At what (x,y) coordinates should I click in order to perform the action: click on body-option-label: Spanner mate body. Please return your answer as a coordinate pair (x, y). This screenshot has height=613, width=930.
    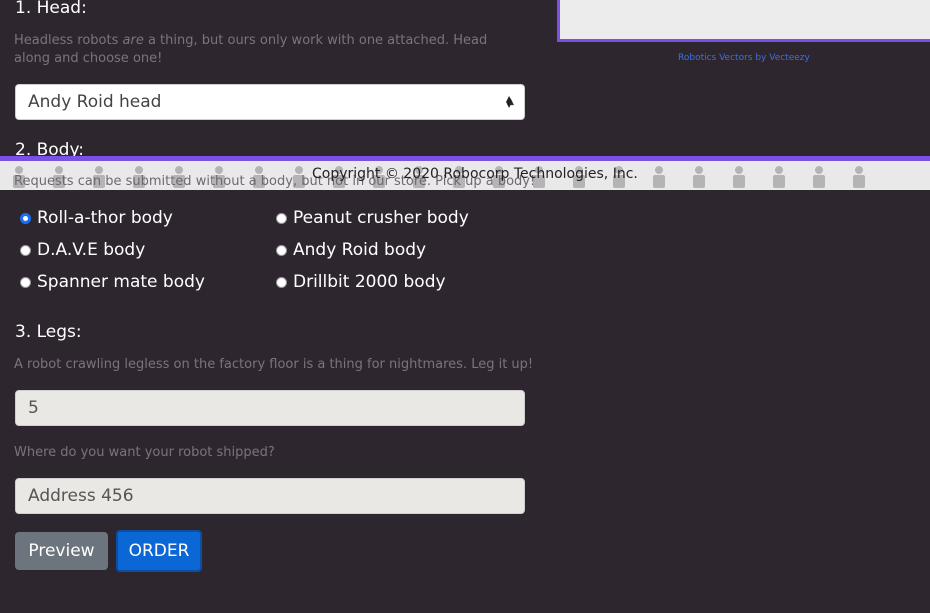
    Looking at the image, I should click on (121, 282).